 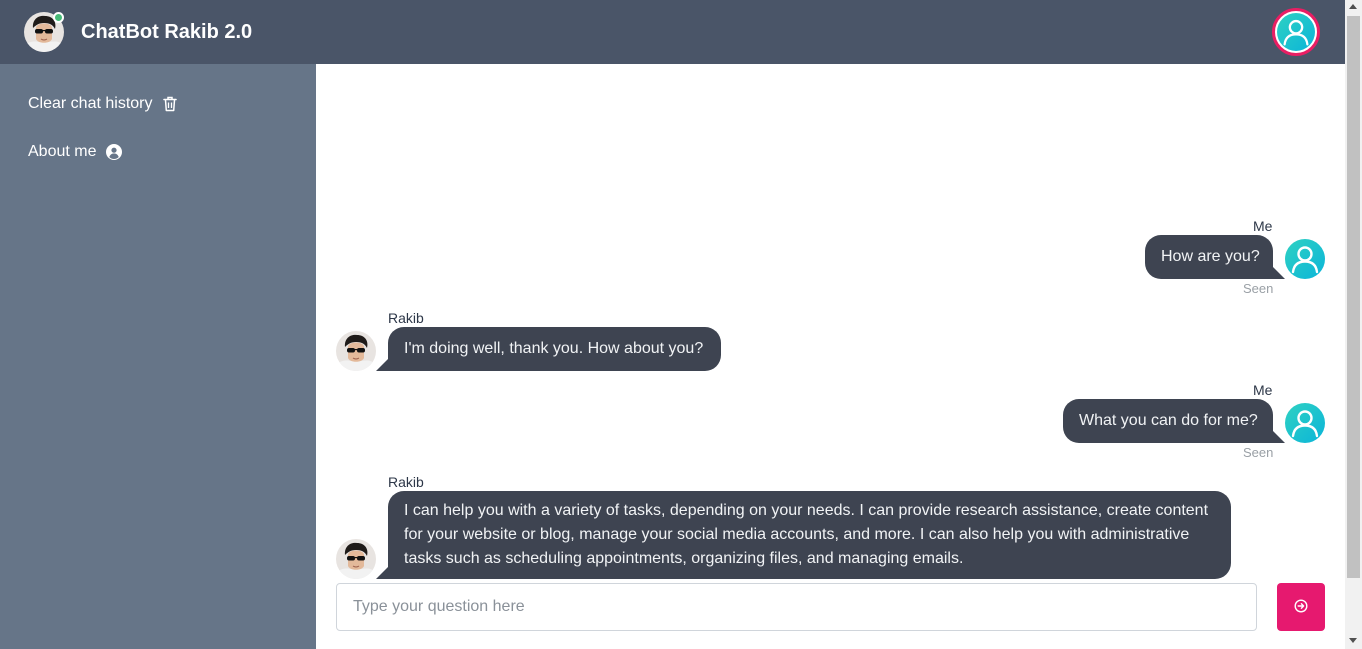 What do you see at coordinates (672, 32) in the screenshot?
I see `top-bar: ChatBot Rakib 2.0` at bounding box center [672, 32].